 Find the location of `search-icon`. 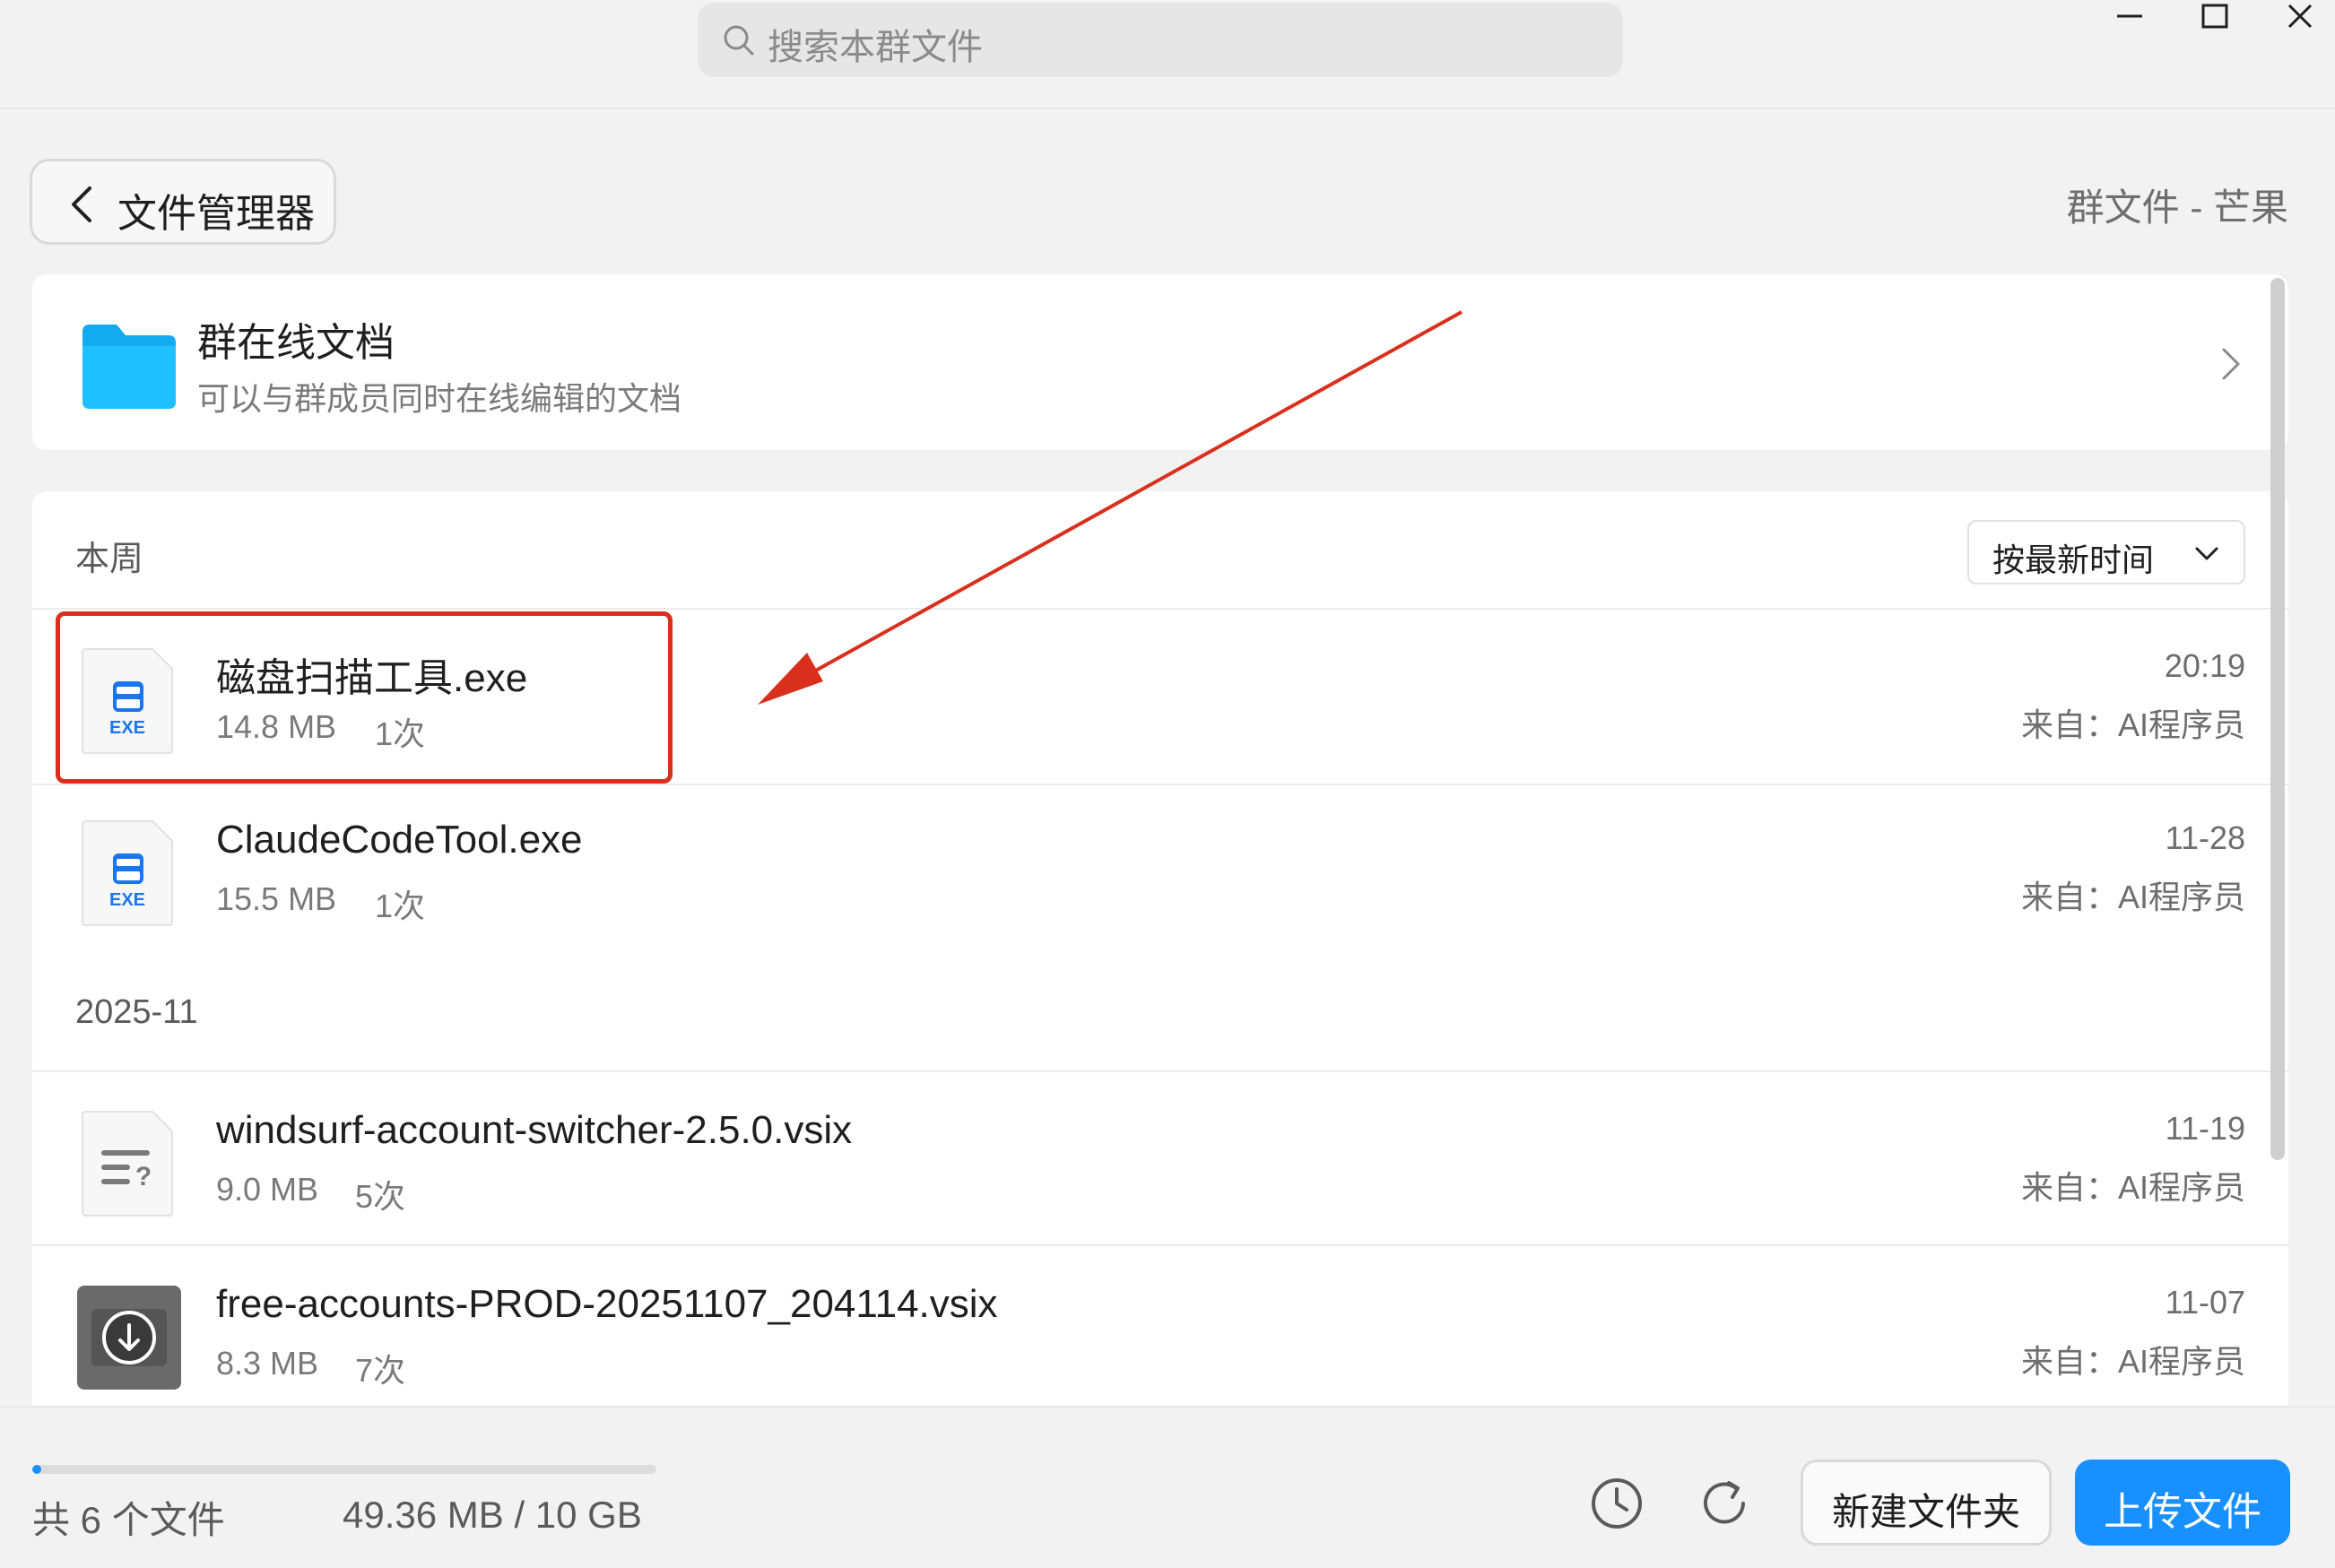

search-icon is located at coordinates (739, 40).